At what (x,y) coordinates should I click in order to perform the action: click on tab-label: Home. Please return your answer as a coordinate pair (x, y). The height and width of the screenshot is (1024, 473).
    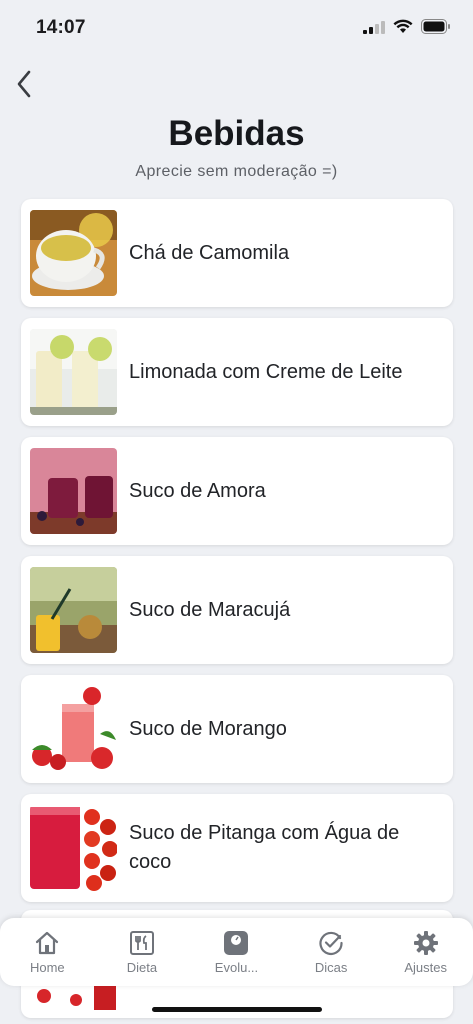
    Looking at the image, I should click on (47, 967).